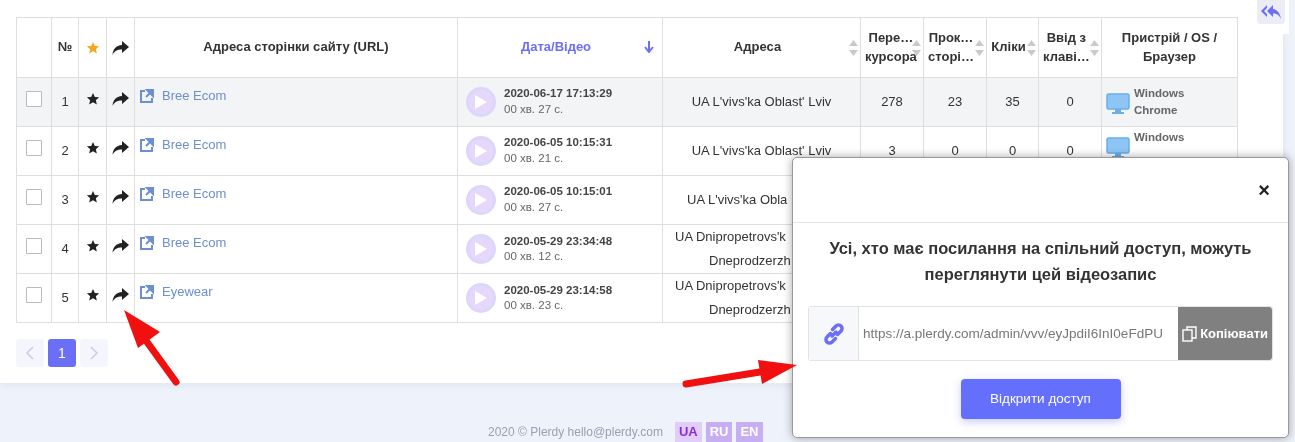 Image resolution: width=1295 pixels, height=442 pixels. What do you see at coordinates (1040, 399) in the screenshot?
I see `share-access-button: Відкрити доступ` at bounding box center [1040, 399].